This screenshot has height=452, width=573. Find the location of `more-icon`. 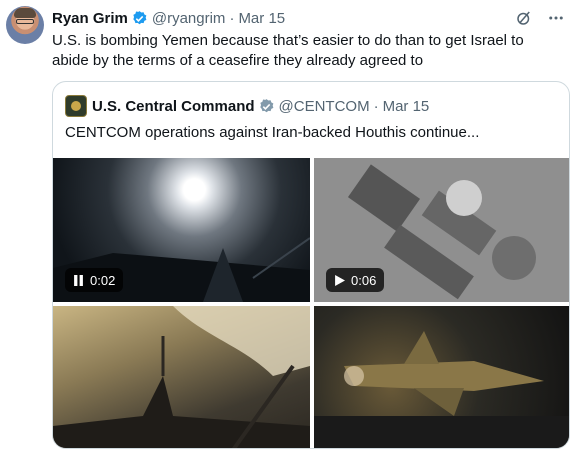

more-icon is located at coordinates (556, 18).